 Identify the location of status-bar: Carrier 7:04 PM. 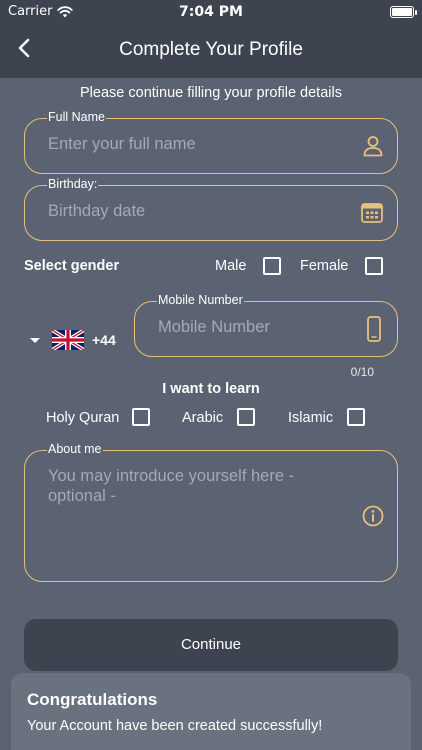
(211, 12).